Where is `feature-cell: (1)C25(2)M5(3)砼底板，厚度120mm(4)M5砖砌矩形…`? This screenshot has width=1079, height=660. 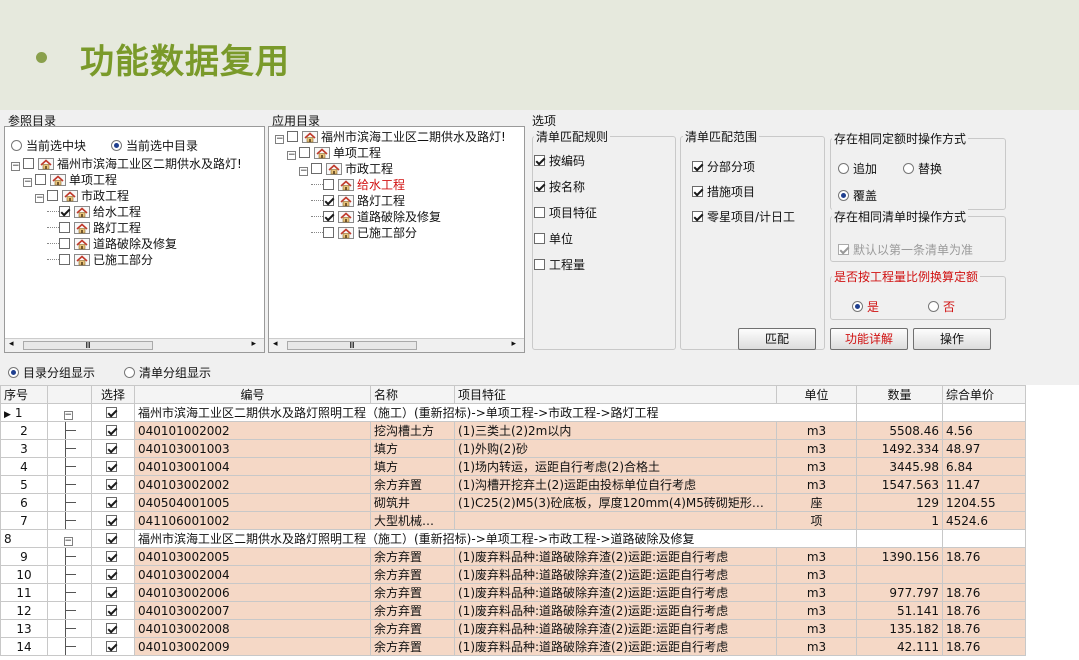
feature-cell: (1)C25(2)M5(3)砼底板，厚度120mm(4)M5砖砌矩形… is located at coordinates (615, 502).